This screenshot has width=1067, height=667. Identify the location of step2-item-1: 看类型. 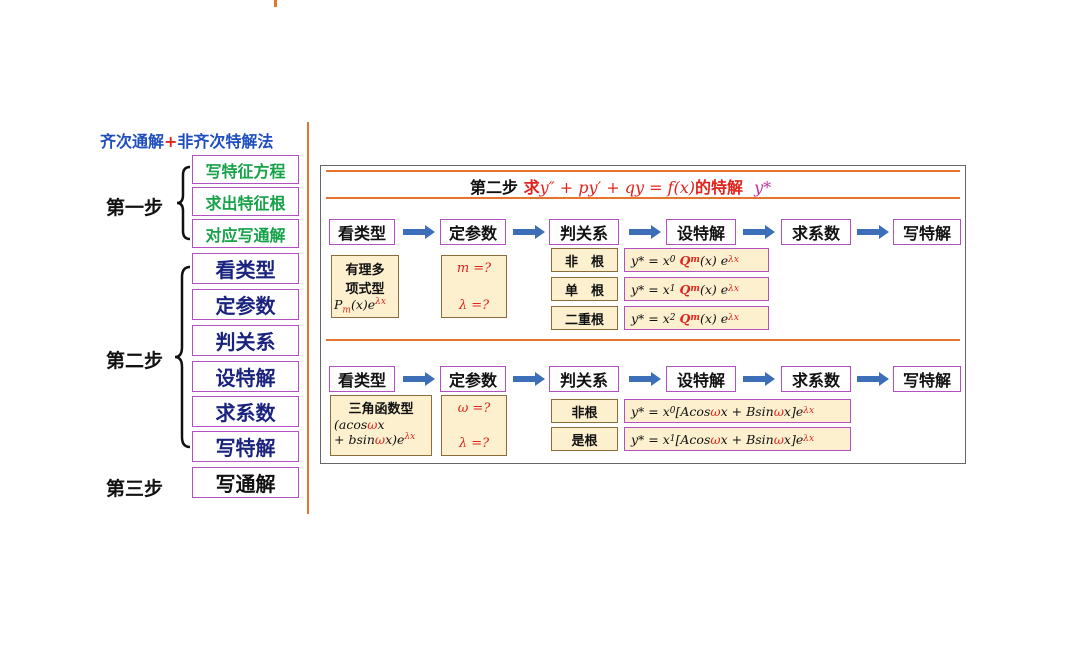
(245, 268).